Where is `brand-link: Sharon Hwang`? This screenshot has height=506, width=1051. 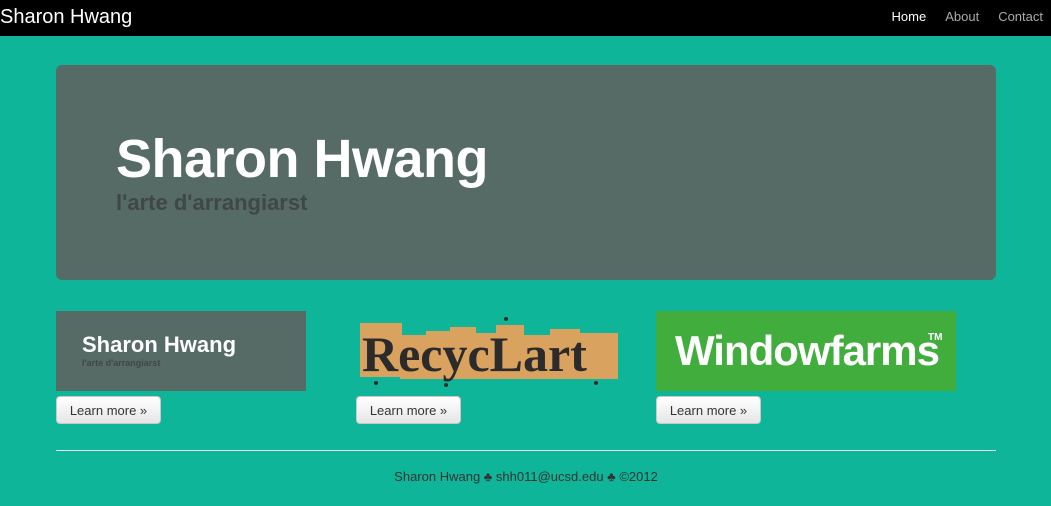
brand-link: Sharon Hwang is located at coordinates (66, 17).